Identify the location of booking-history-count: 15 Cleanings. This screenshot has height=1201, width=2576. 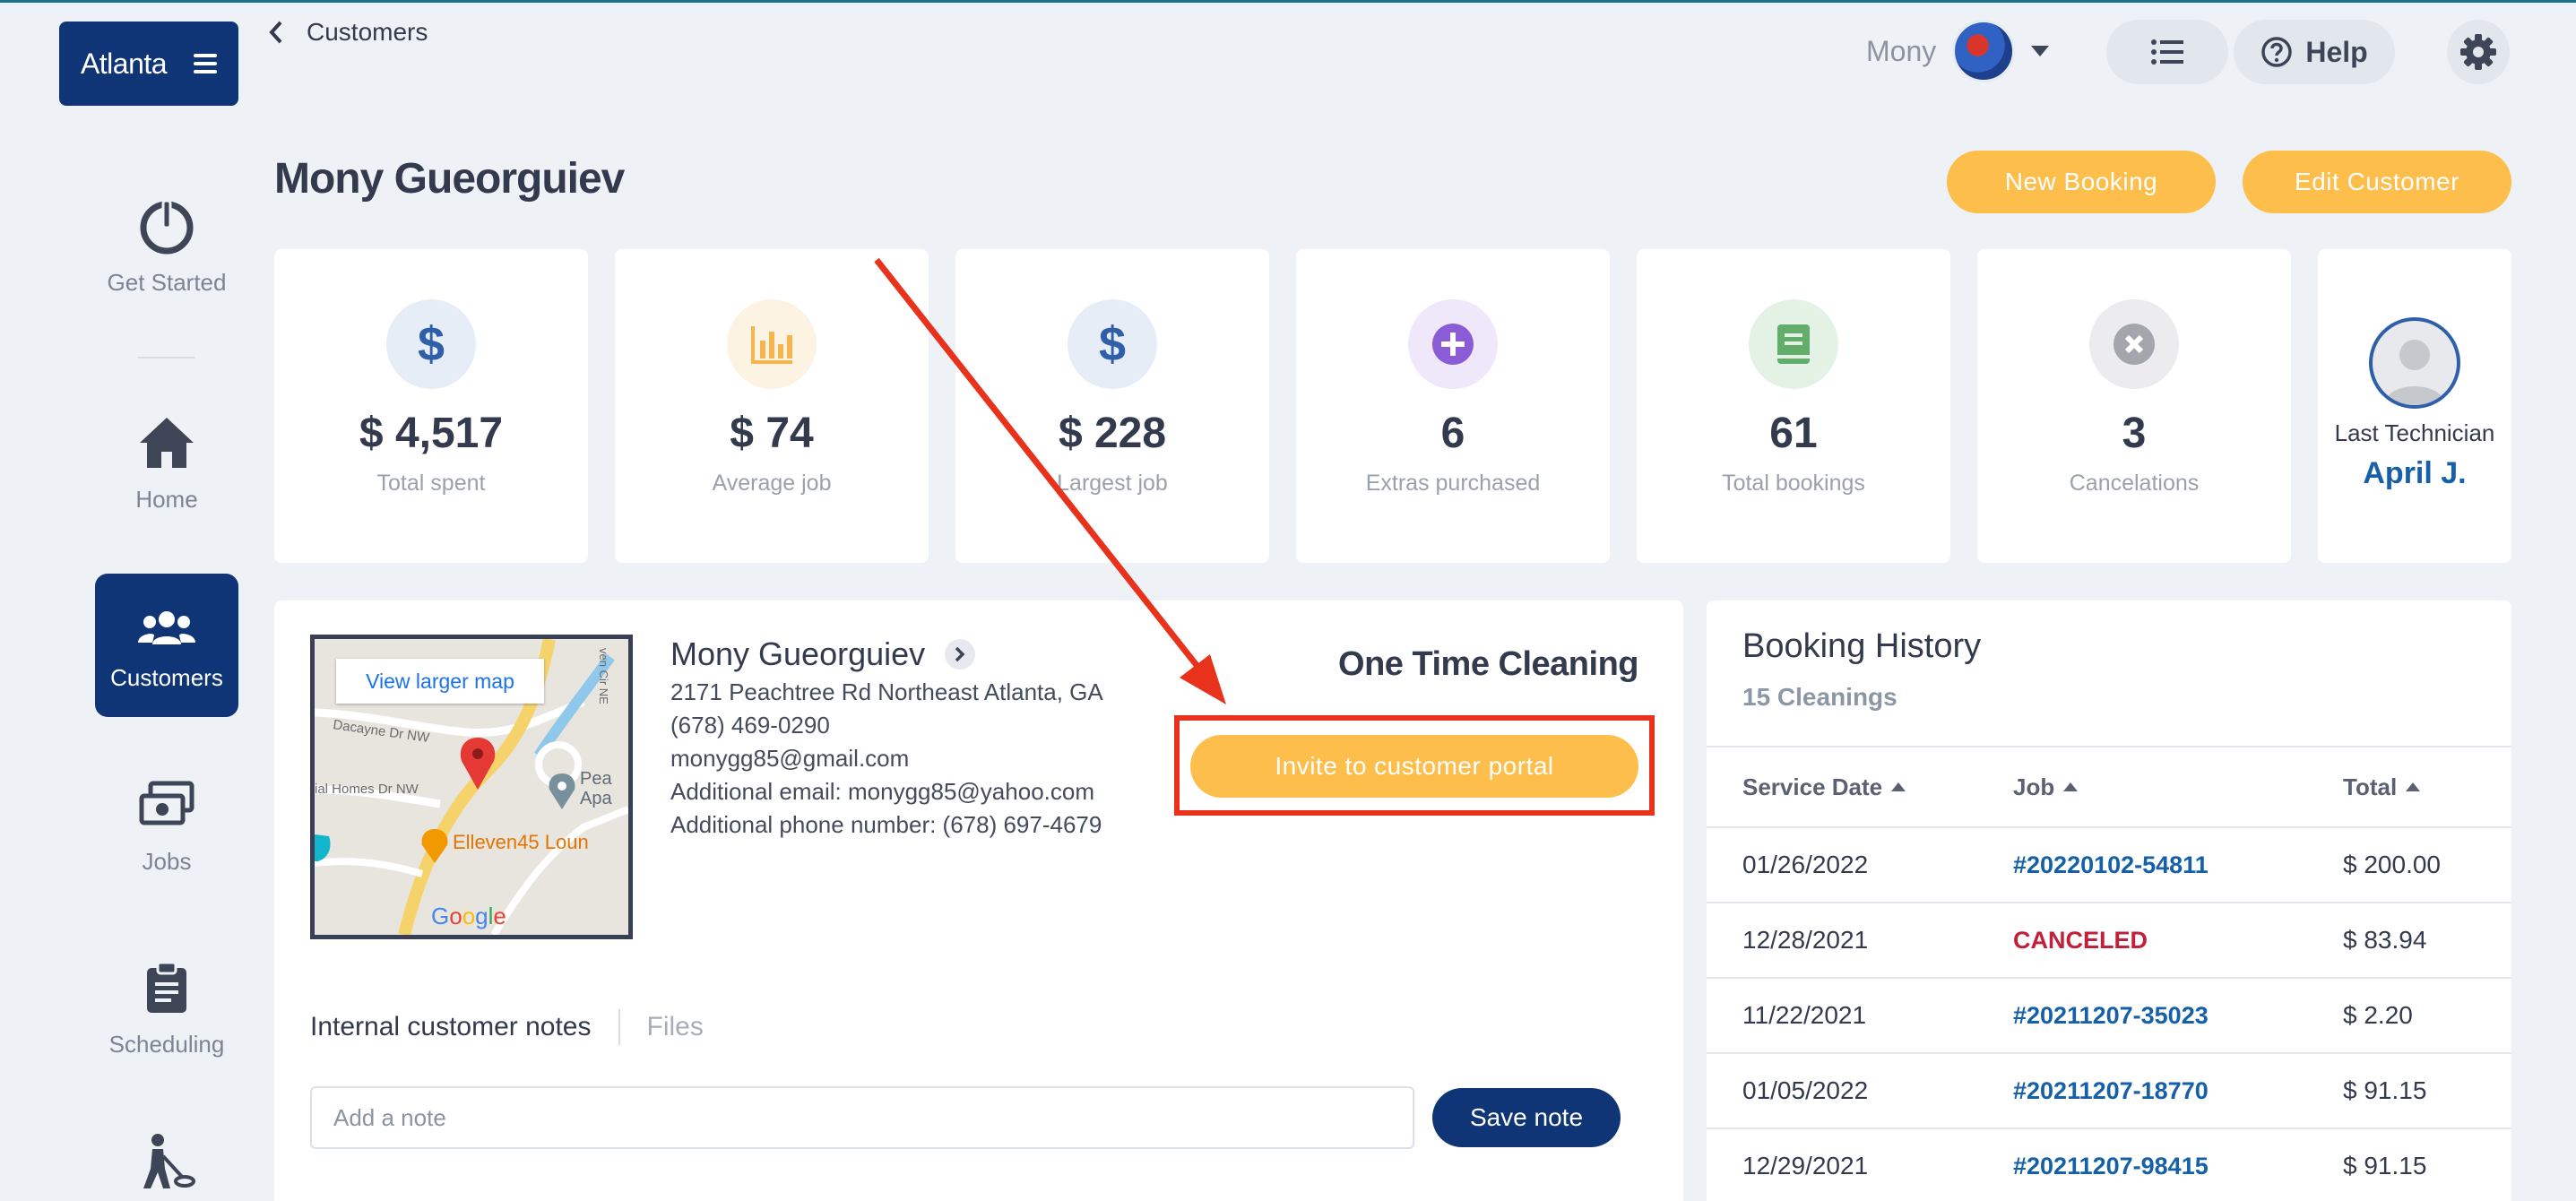
(1819, 697).